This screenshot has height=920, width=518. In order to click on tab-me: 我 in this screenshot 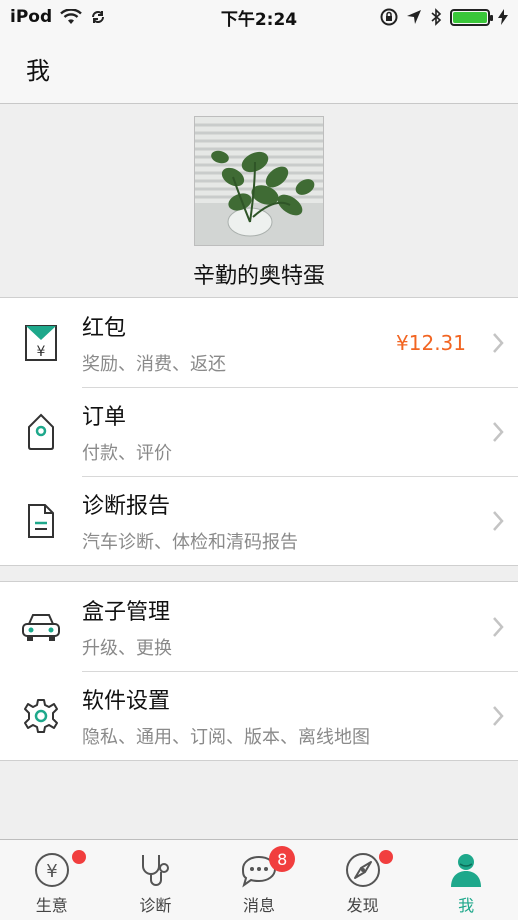, I will do `click(466, 880)`.